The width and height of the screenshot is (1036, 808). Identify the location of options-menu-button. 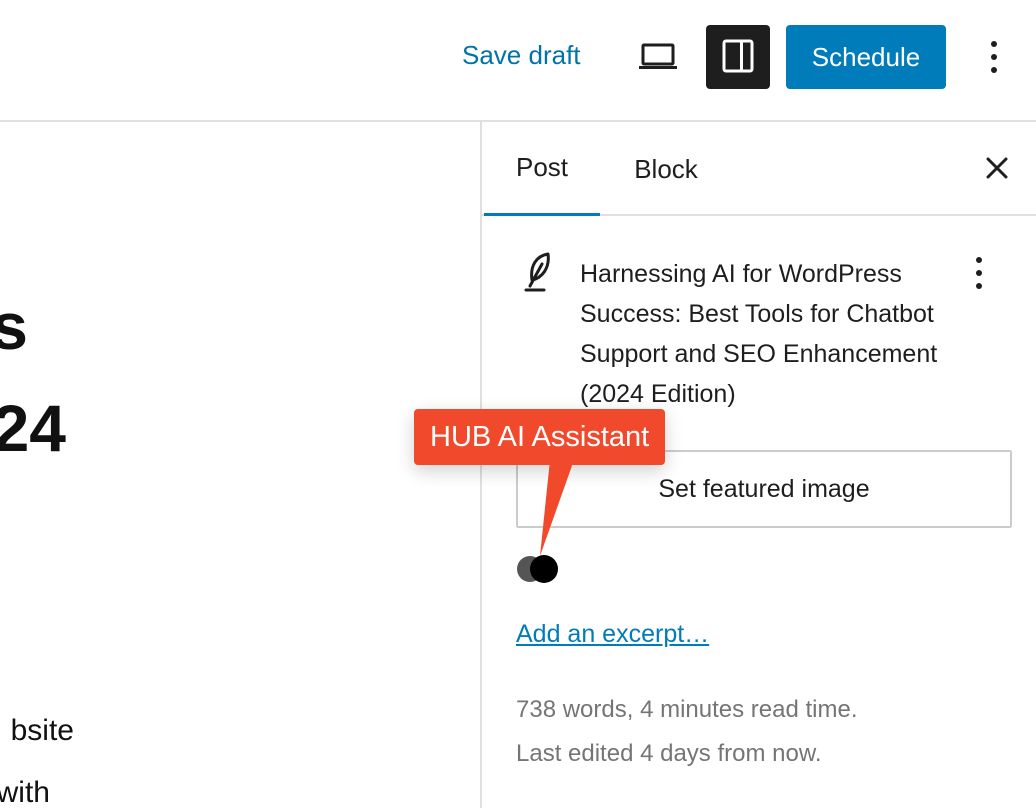
(994, 58).